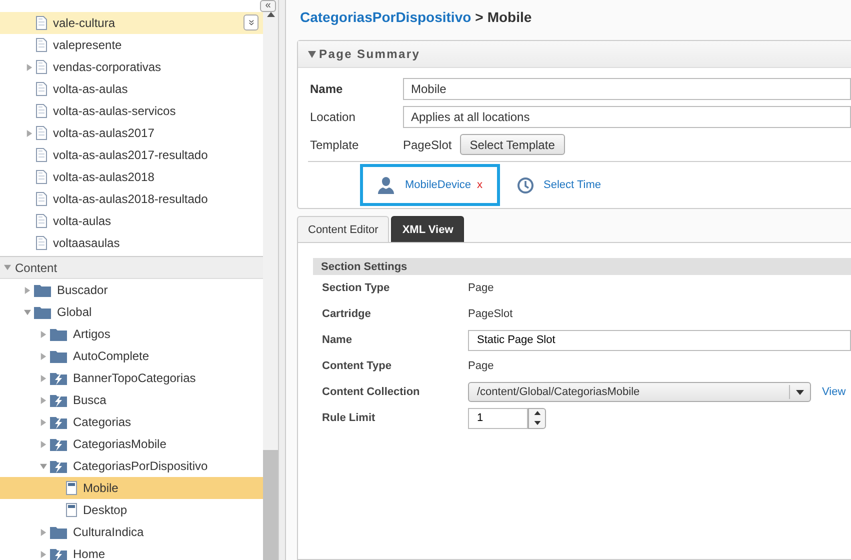  Describe the element at coordinates (572, 185) in the screenshot. I see `trigger-link: Select Time` at that location.